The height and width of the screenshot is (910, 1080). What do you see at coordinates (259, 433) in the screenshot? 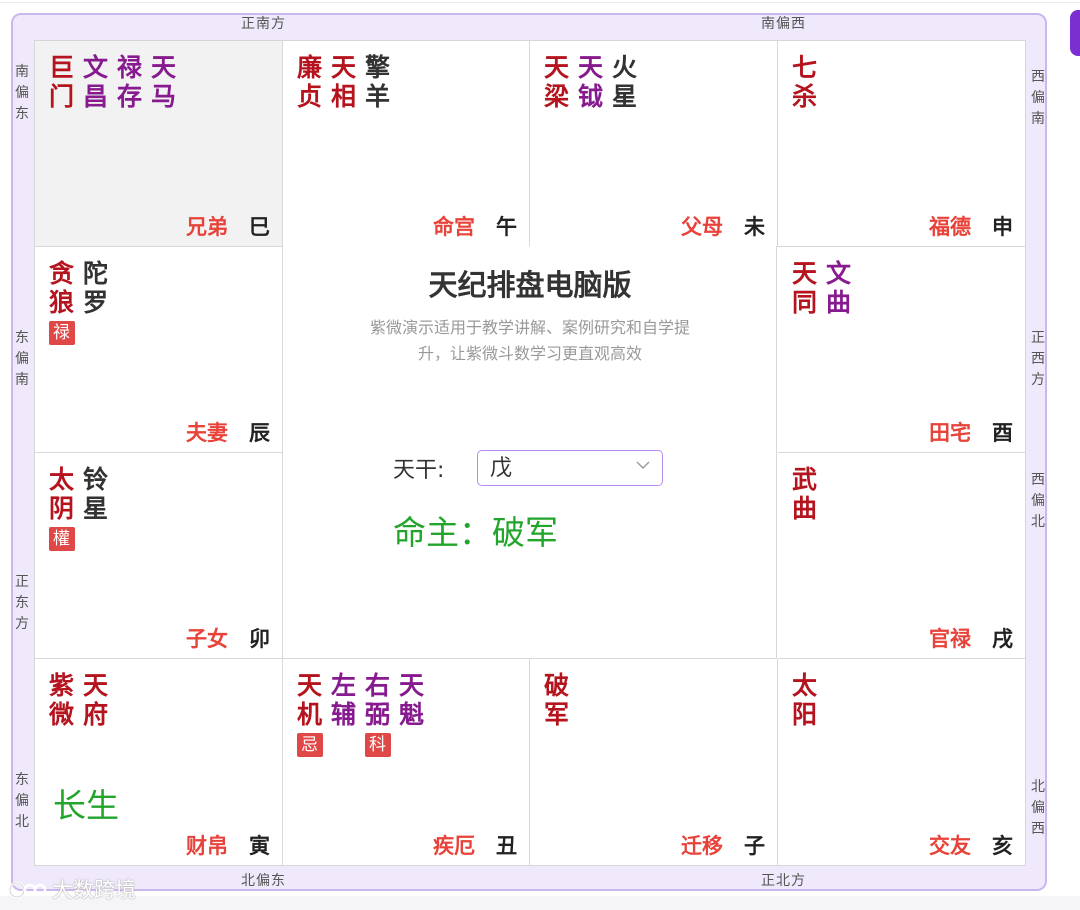
I see `earthly-branch: 辰` at bounding box center [259, 433].